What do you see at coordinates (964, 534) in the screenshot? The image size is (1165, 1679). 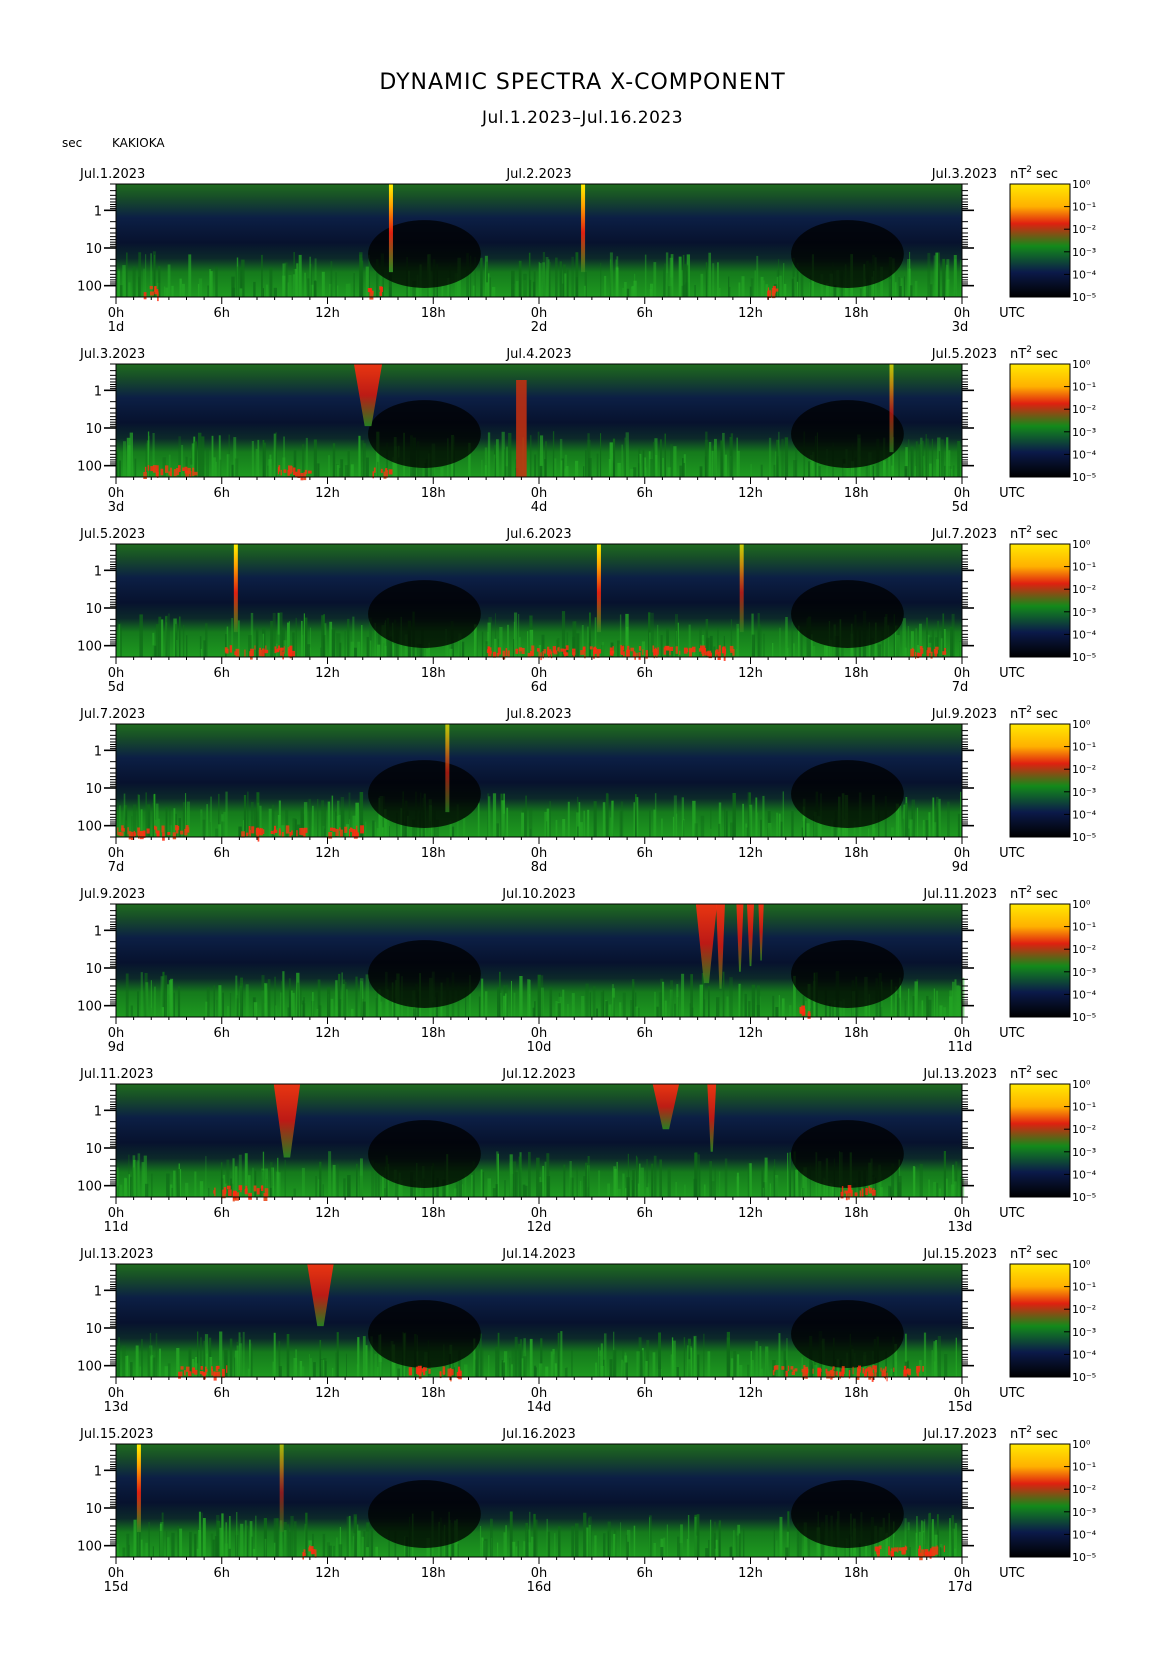 I see `panel-right-date: Jul.7.2023` at bounding box center [964, 534].